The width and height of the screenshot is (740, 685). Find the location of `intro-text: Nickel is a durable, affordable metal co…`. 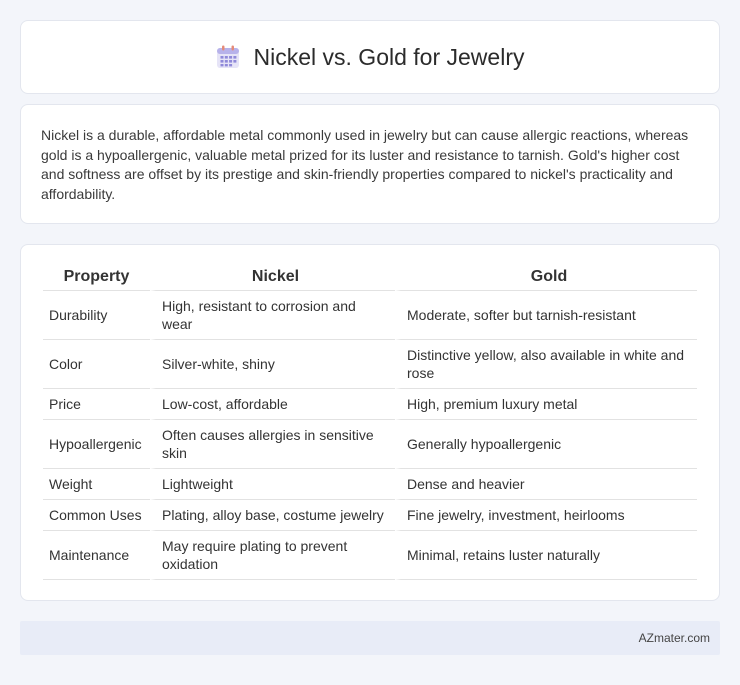

intro-text: Nickel is a durable, affordable metal co… is located at coordinates (365, 164).